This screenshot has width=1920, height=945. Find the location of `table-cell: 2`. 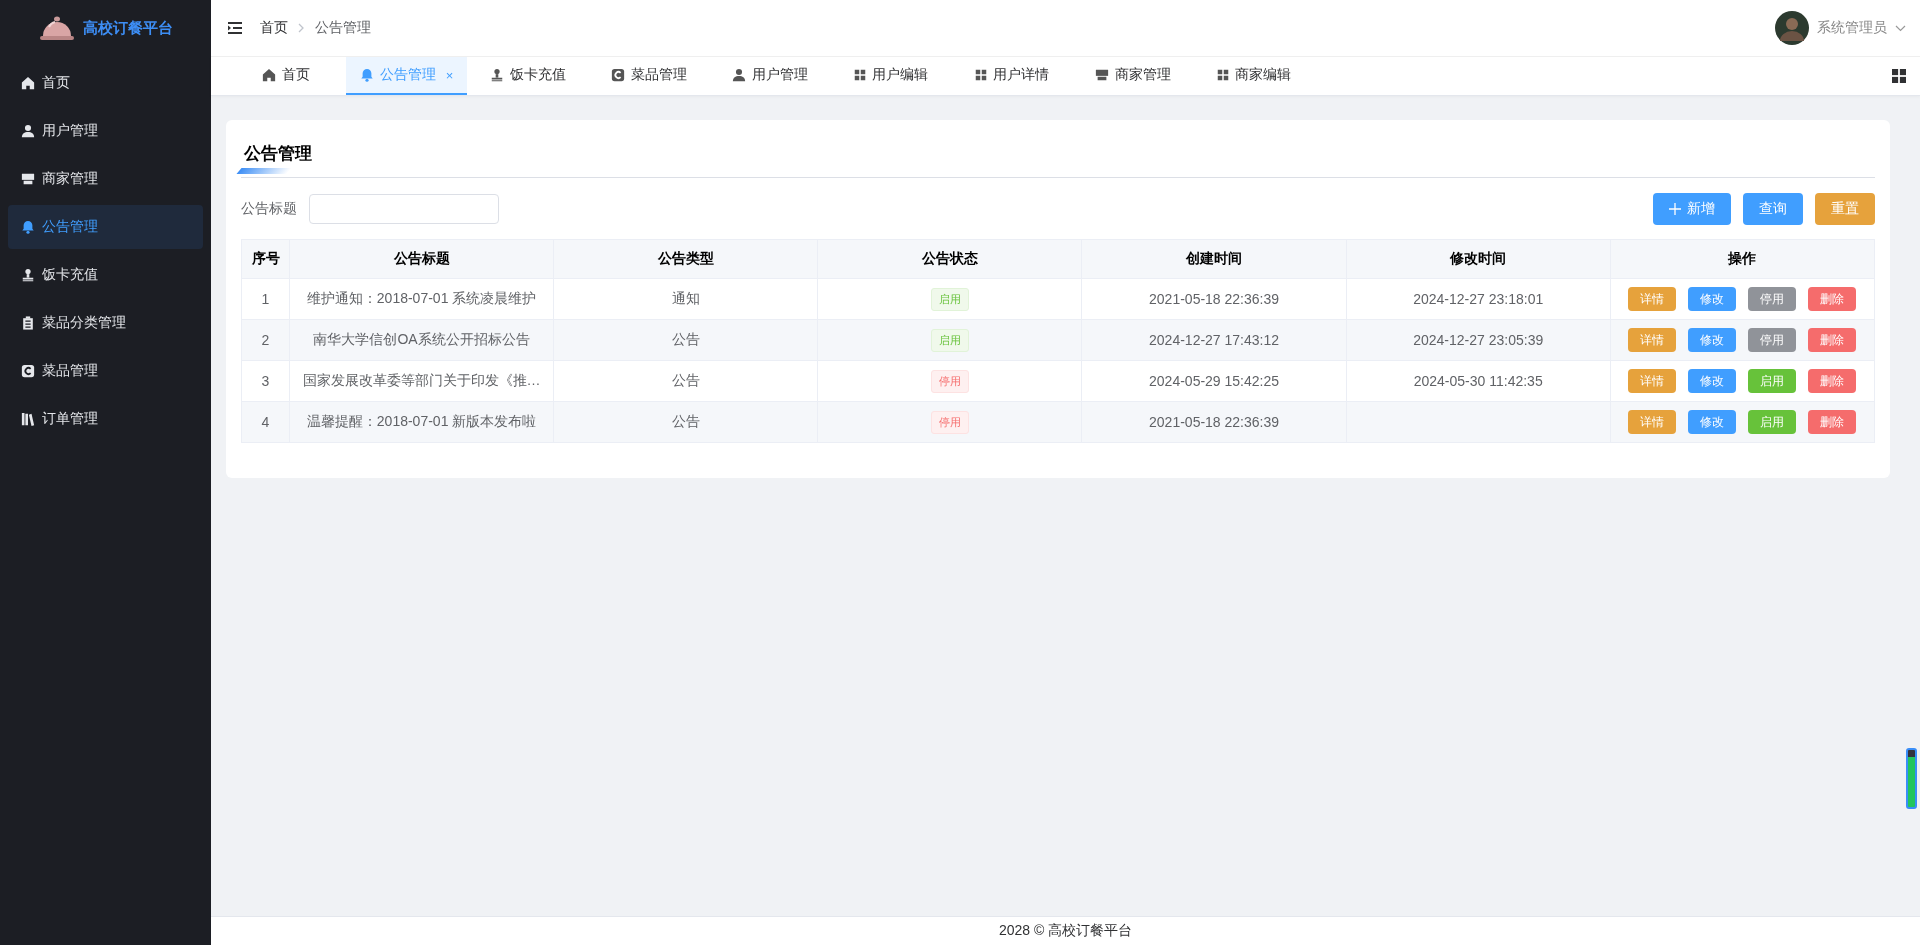

table-cell: 2 is located at coordinates (265, 340).